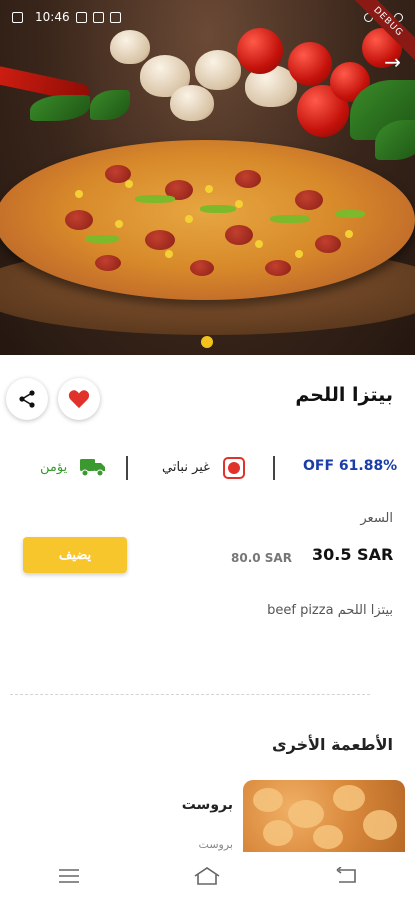 This screenshot has height=900, width=415. I want to click on truck-icon, so click(92, 468).